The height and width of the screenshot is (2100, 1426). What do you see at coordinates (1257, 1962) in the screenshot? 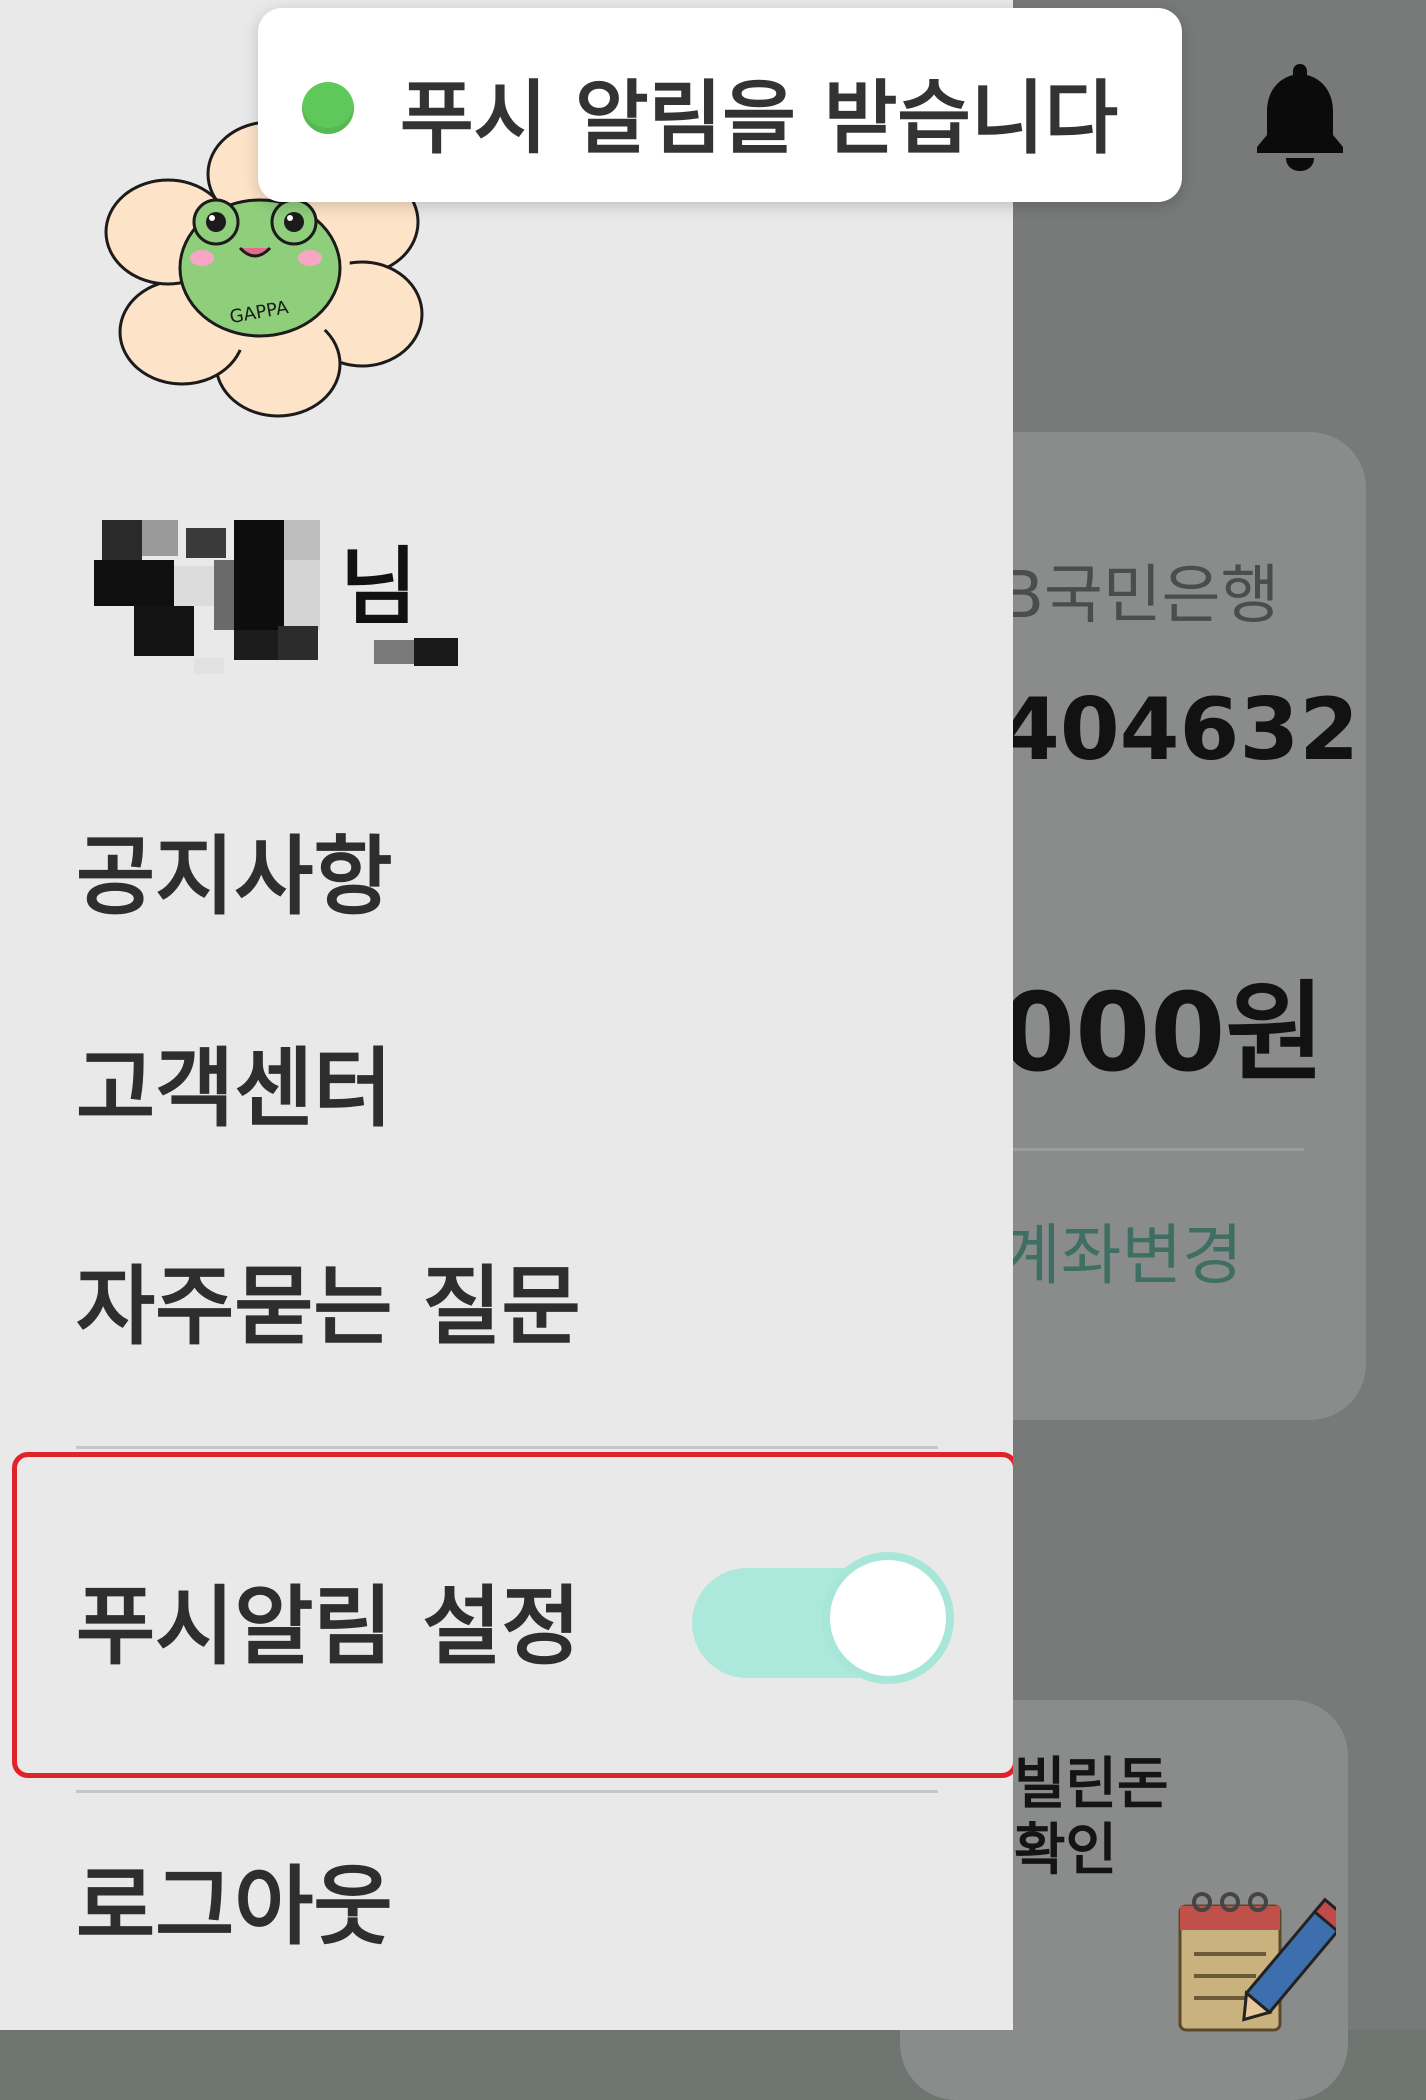
I see `notepad-pencil-icon` at bounding box center [1257, 1962].